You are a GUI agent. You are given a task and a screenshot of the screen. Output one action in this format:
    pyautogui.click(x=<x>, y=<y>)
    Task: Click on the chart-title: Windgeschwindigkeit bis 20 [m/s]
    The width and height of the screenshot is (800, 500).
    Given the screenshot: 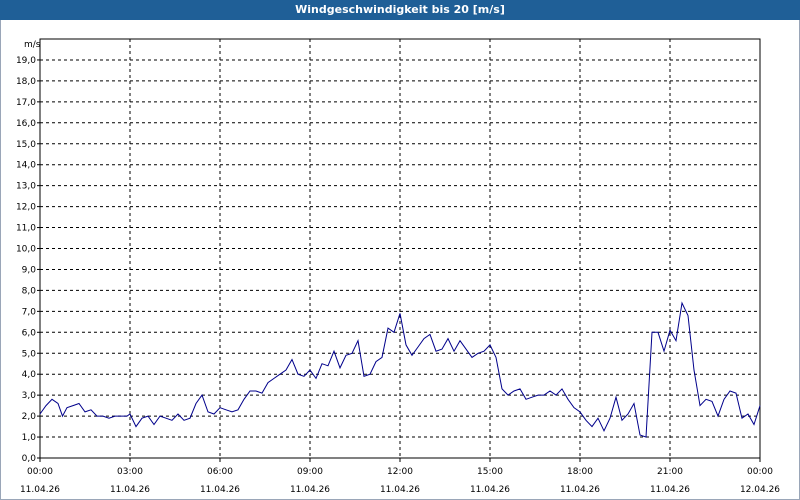 What is the action you would take?
    pyautogui.click(x=400, y=10)
    